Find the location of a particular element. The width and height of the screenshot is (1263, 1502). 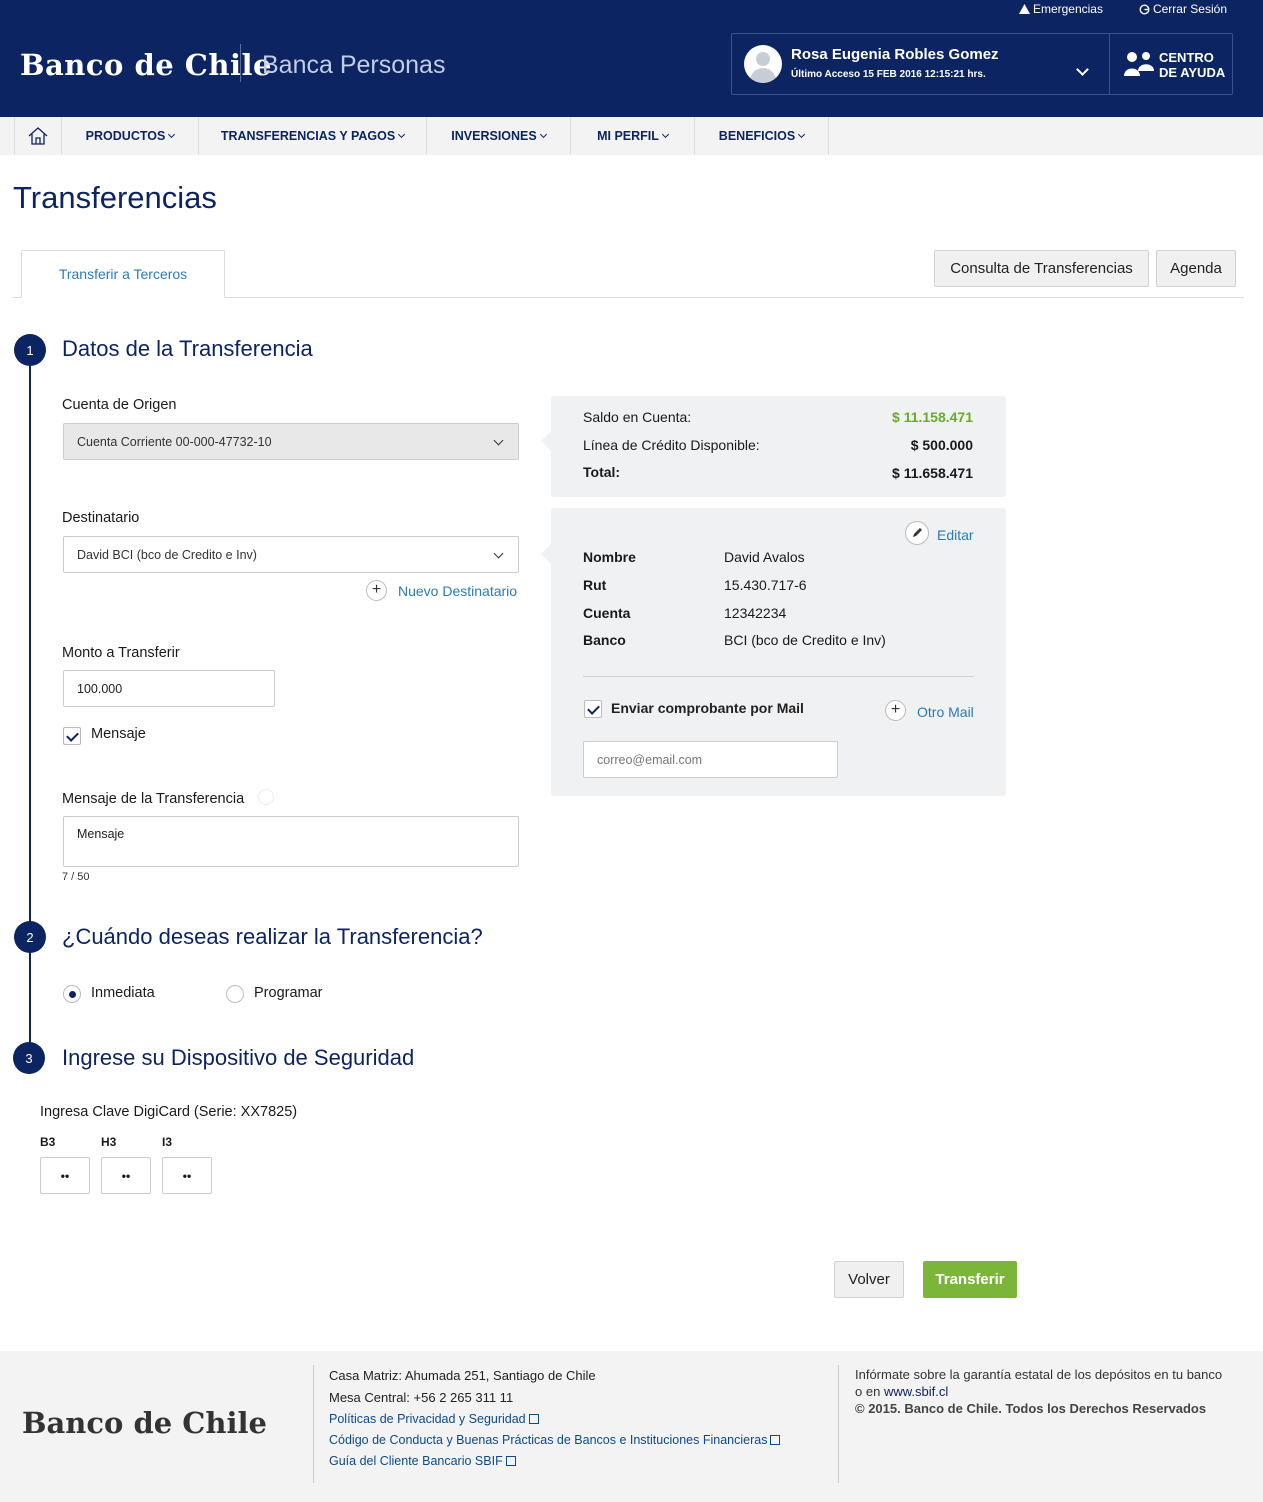

mensaje-checkbox-label: Mensaje is located at coordinates (118, 734).